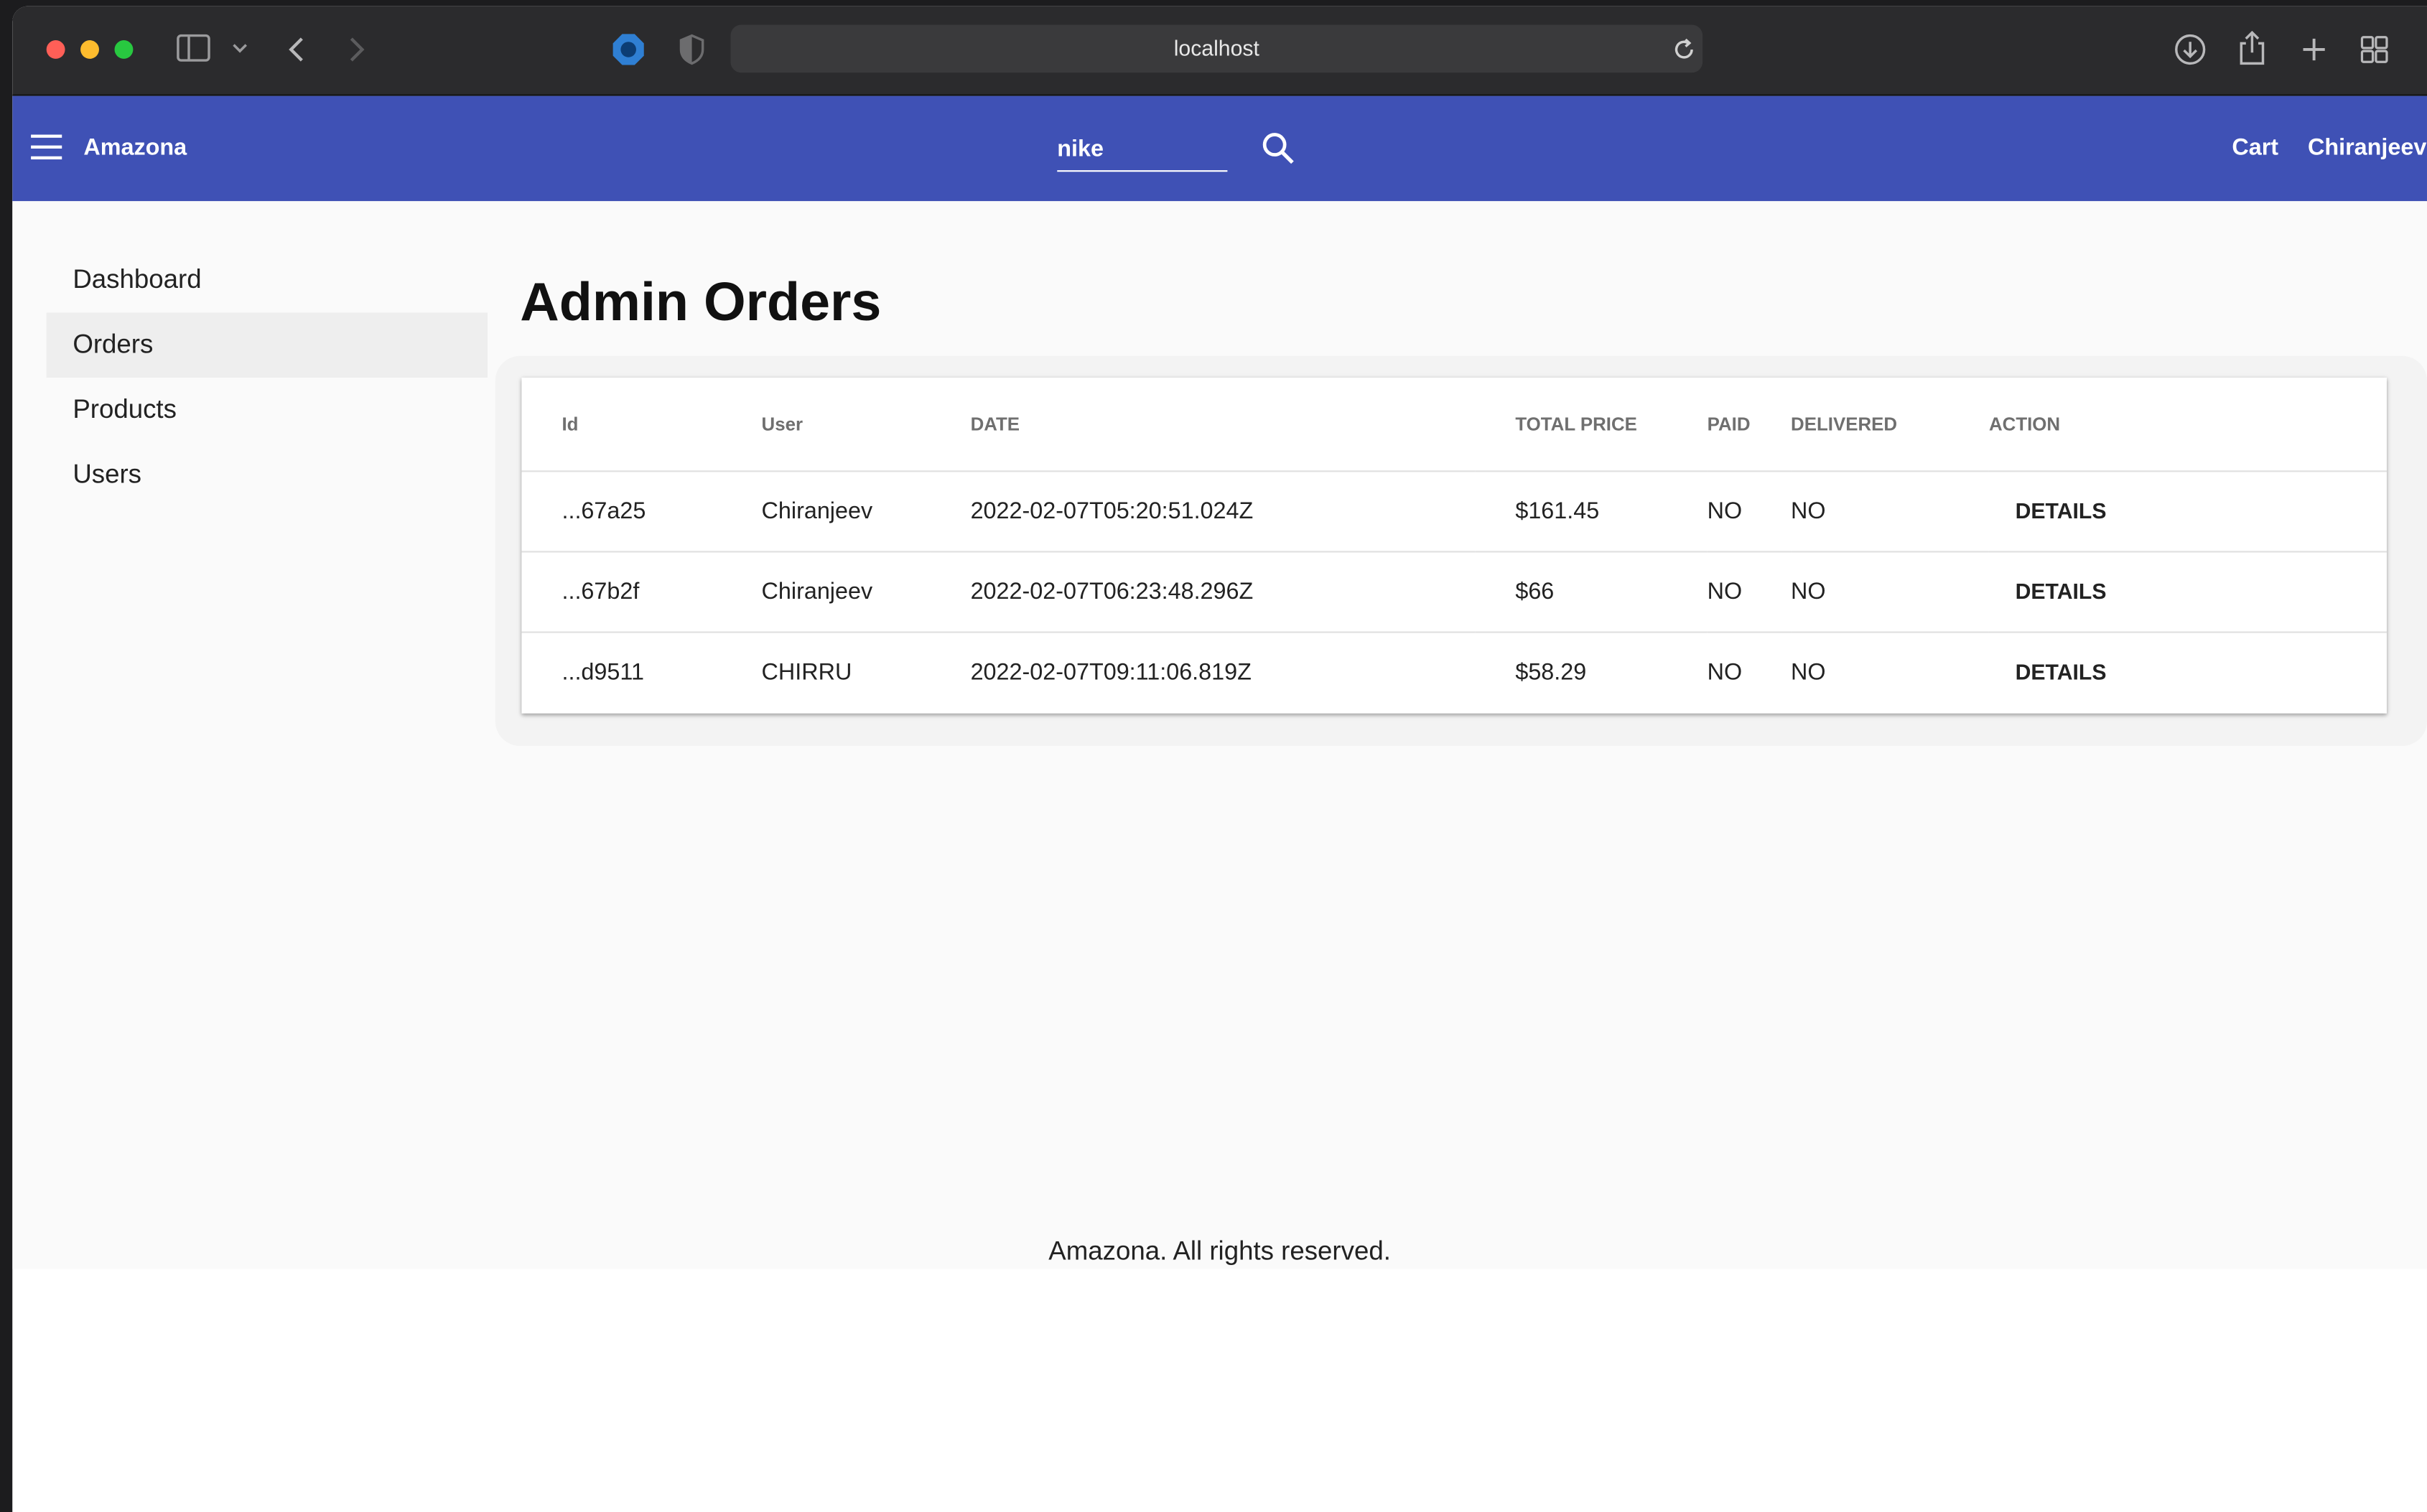 The image size is (2427, 1512). I want to click on maximize-window-button, so click(124, 49).